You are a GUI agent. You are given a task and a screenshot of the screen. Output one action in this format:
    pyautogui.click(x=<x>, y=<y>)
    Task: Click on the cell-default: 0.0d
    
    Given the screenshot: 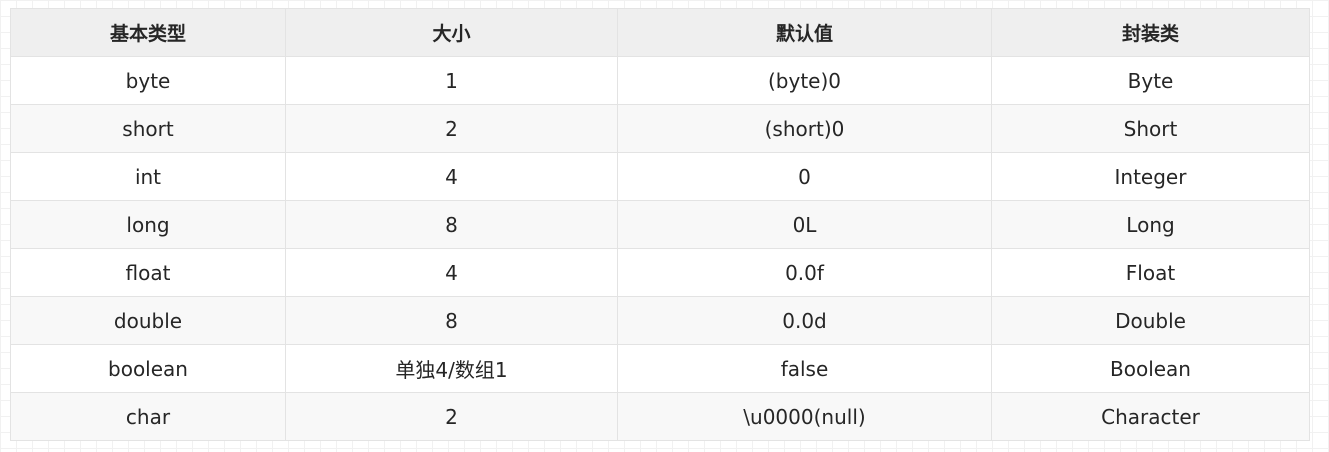 What is the action you would take?
    pyautogui.click(x=804, y=320)
    